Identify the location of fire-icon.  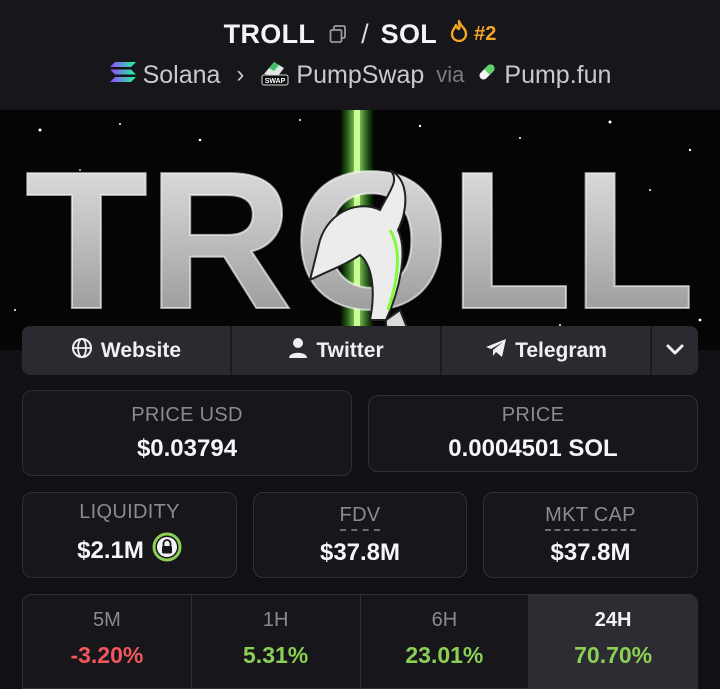
(459, 33).